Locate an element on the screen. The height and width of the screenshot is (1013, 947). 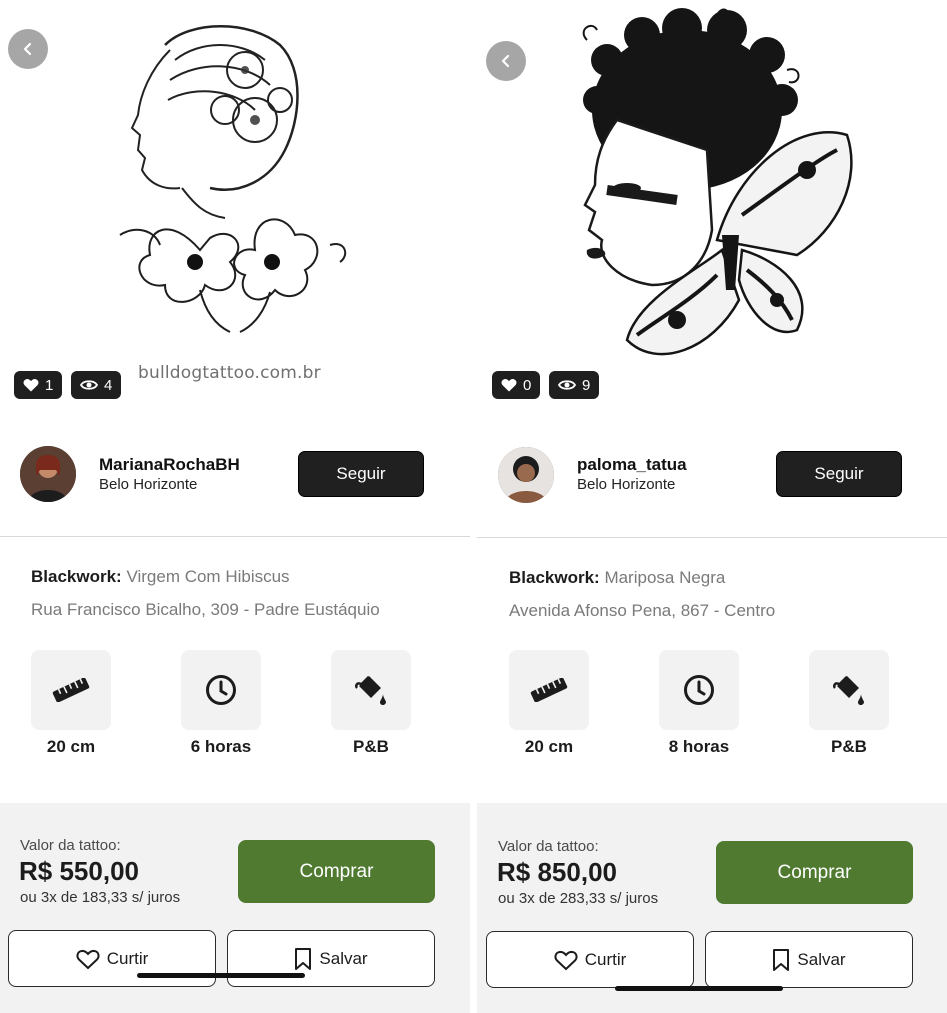
likes-badge: 1 is located at coordinates (38, 385).